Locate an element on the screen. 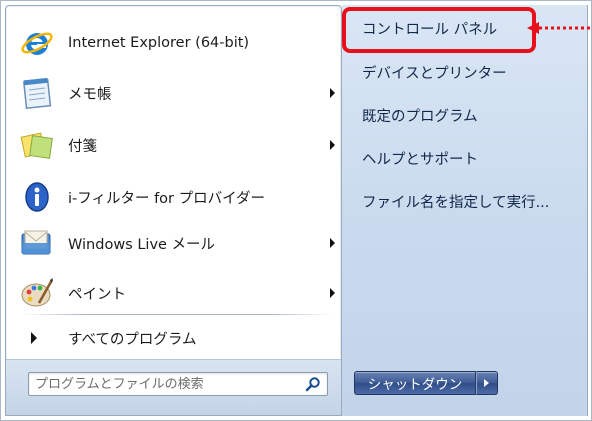 The image size is (592, 421). program-label: i-フィルター for プロバイダー is located at coordinates (167, 198).